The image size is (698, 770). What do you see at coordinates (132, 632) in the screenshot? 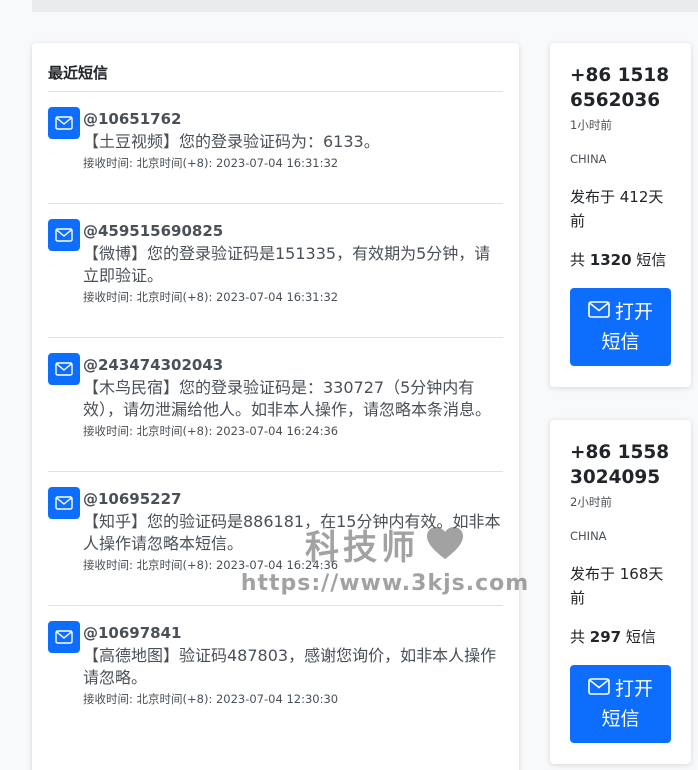
I see `message-sender: @10697841` at bounding box center [132, 632].